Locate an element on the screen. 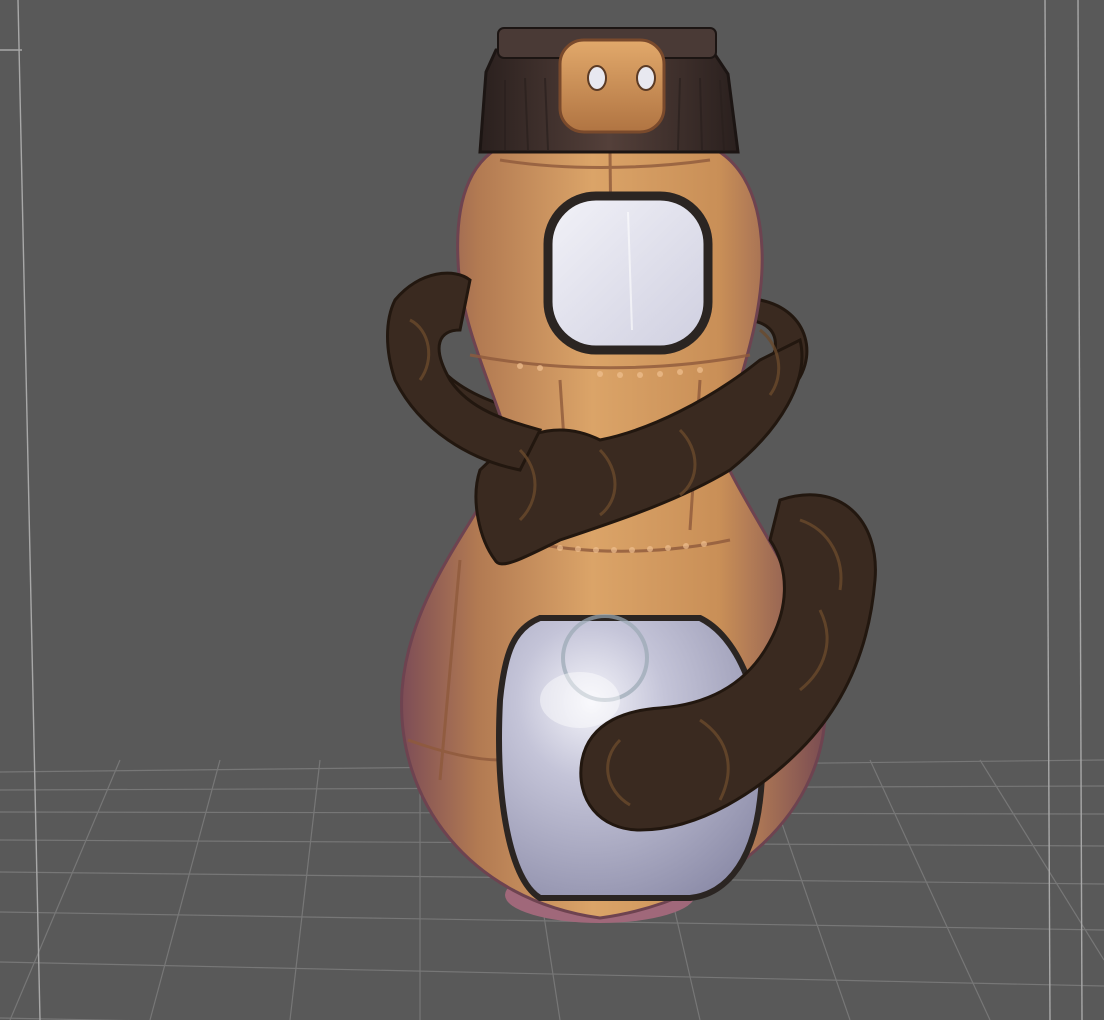 Image resolution: width=1104 pixels, height=1020 pixels. porthole-highlight is located at coordinates (580, 700).